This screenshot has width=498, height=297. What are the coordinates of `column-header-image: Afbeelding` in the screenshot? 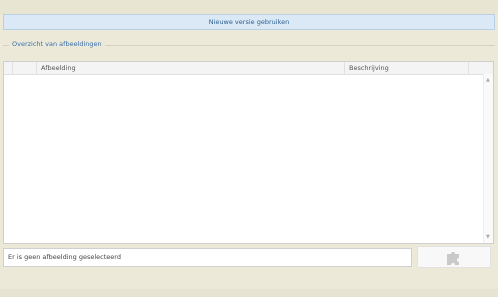 It's located at (190, 68).